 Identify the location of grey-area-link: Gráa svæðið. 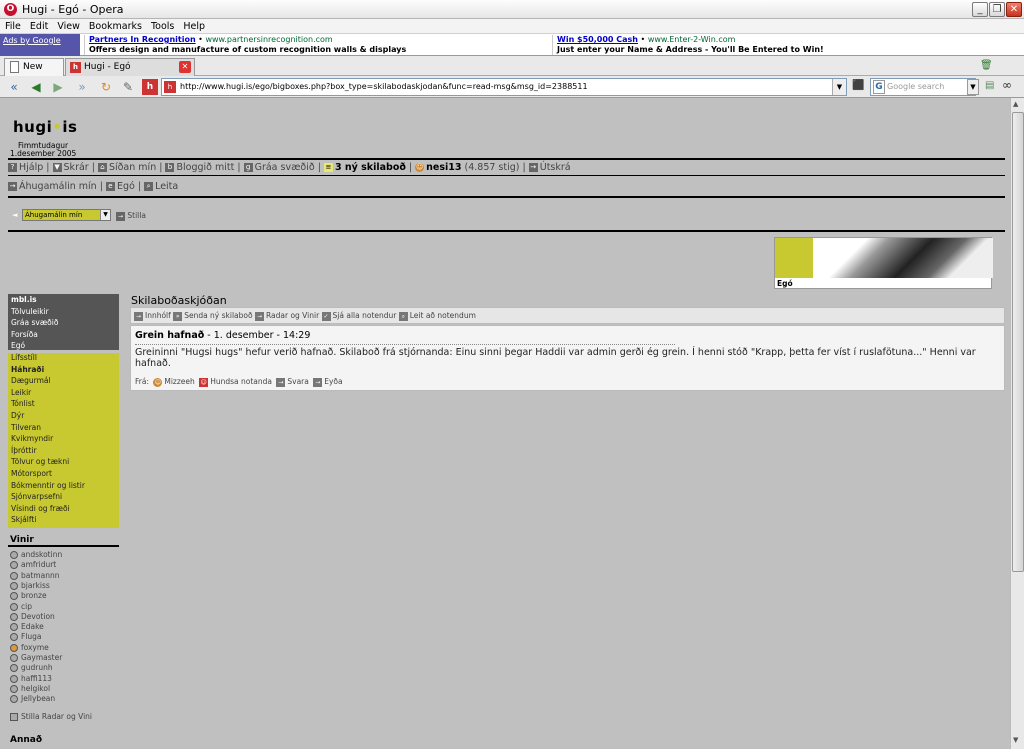
(285, 167).